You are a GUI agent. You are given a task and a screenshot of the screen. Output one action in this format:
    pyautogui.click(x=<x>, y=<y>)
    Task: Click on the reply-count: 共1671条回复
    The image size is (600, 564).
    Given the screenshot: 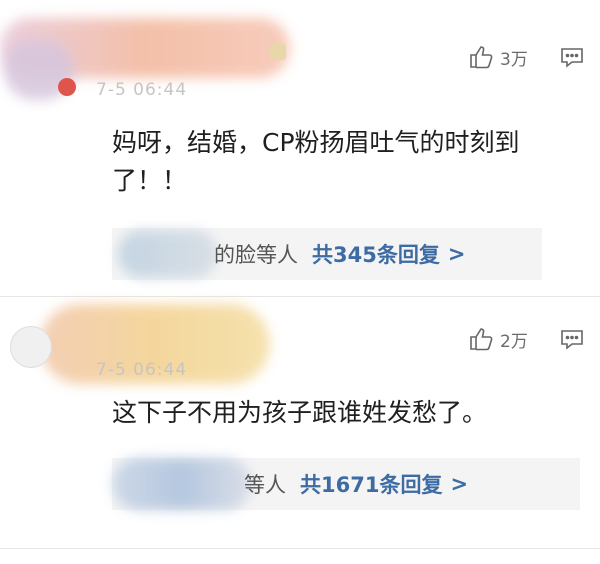 What is the action you would take?
    pyautogui.click(x=371, y=485)
    